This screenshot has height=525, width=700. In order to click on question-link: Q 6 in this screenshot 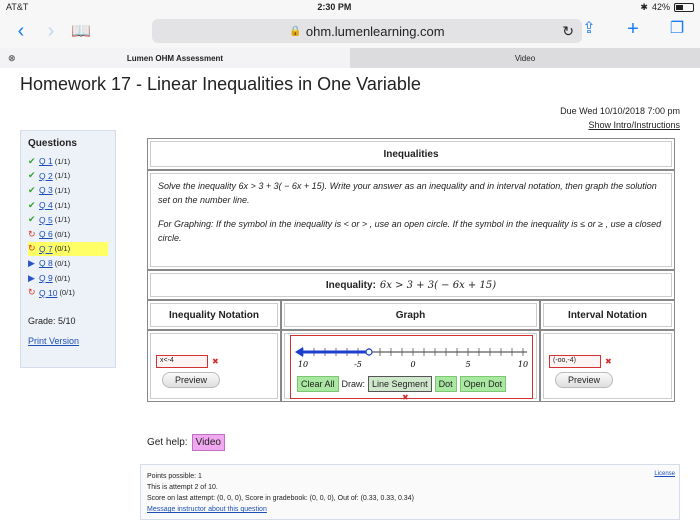, I will do `click(46, 234)`.